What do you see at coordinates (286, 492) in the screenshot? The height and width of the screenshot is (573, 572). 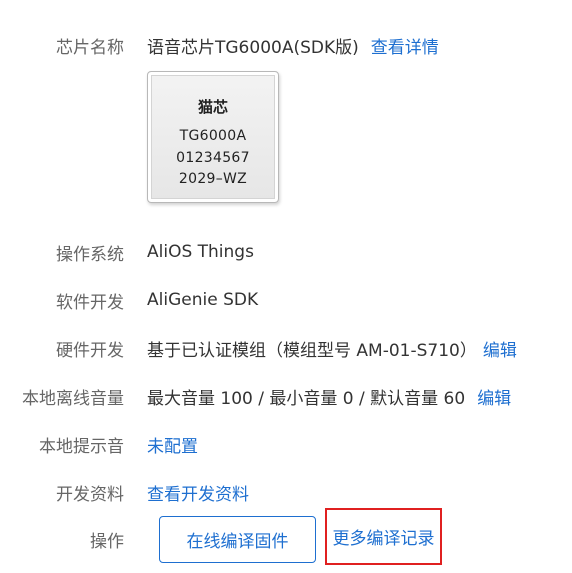 I see `dev-docs-row: 开发资料 查看开发资料` at bounding box center [286, 492].